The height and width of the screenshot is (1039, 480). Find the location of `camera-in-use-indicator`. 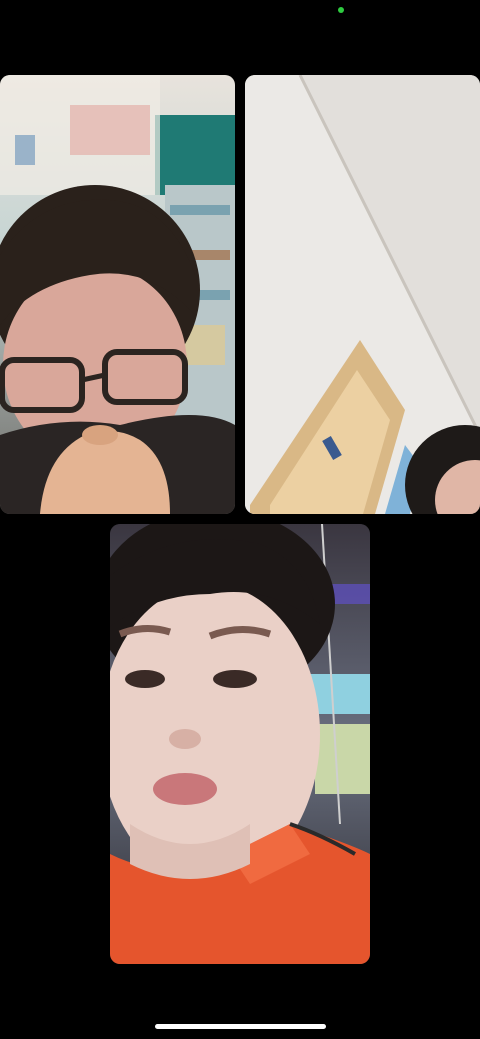

camera-in-use-indicator is located at coordinates (341, 10).